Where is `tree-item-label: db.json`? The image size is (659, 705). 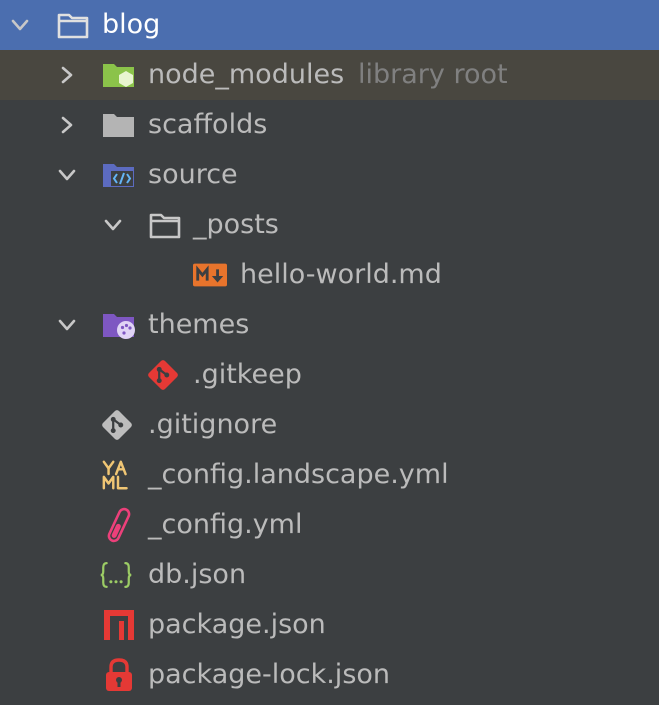
tree-item-label: db.json is located at coordinates (197, 574).